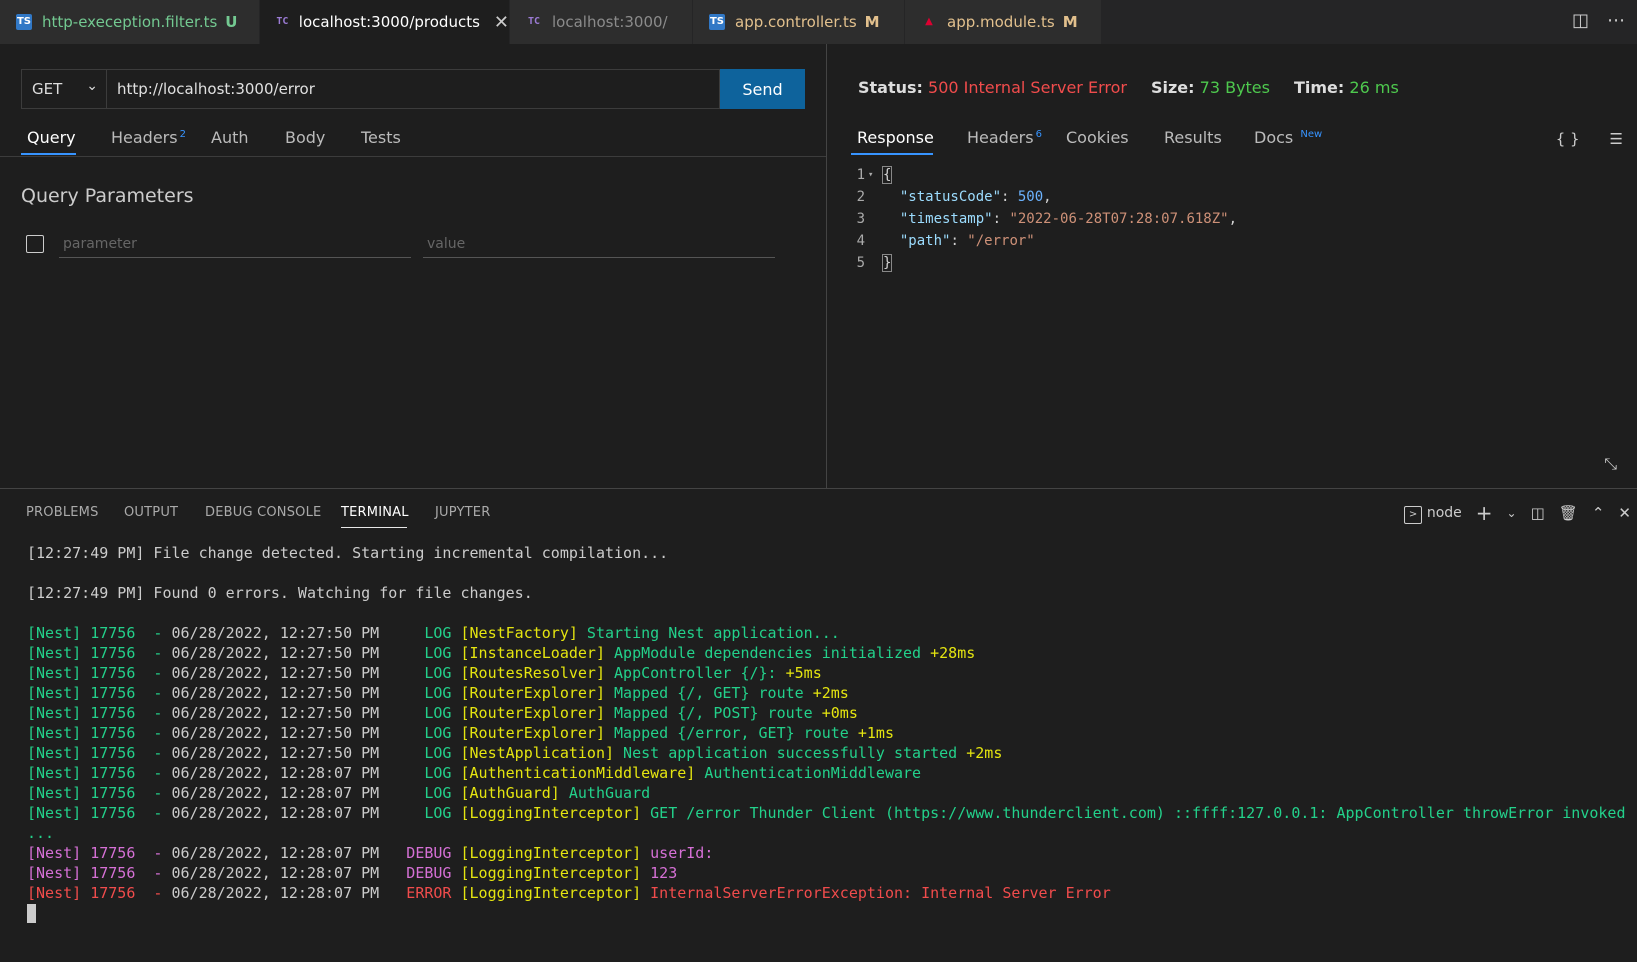  I want to click on tab-query: Query, so click(51, 137).